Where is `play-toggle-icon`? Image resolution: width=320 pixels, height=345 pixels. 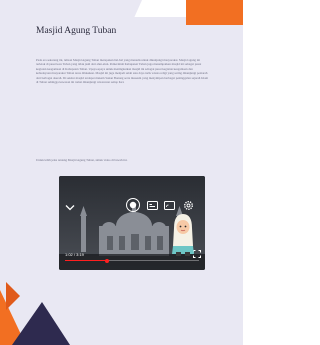 play-toggle-icon is located at coordinates (133, 205).